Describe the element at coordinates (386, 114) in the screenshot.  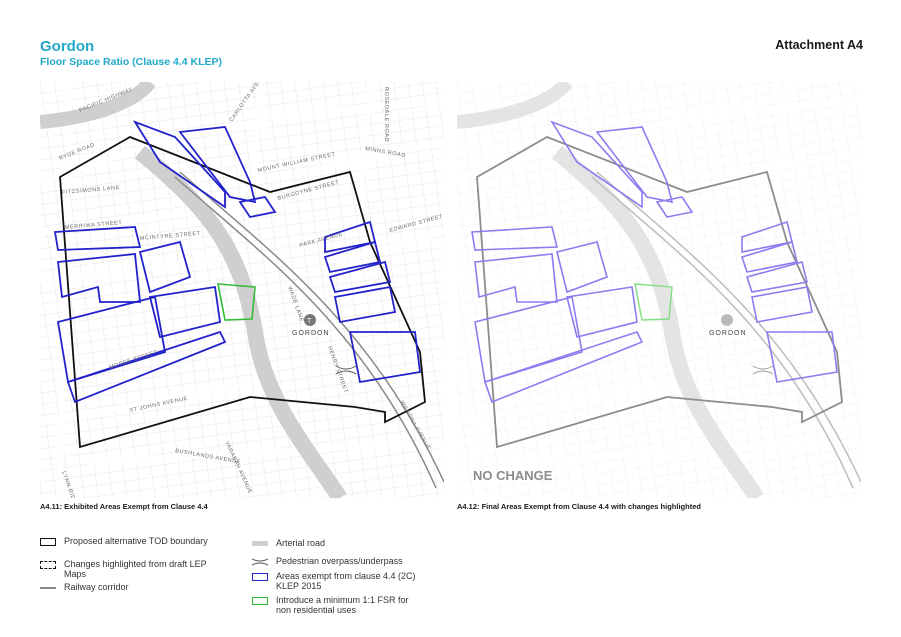
I see `street-label-rosedale: ROSEDALE ROAD` at that location.